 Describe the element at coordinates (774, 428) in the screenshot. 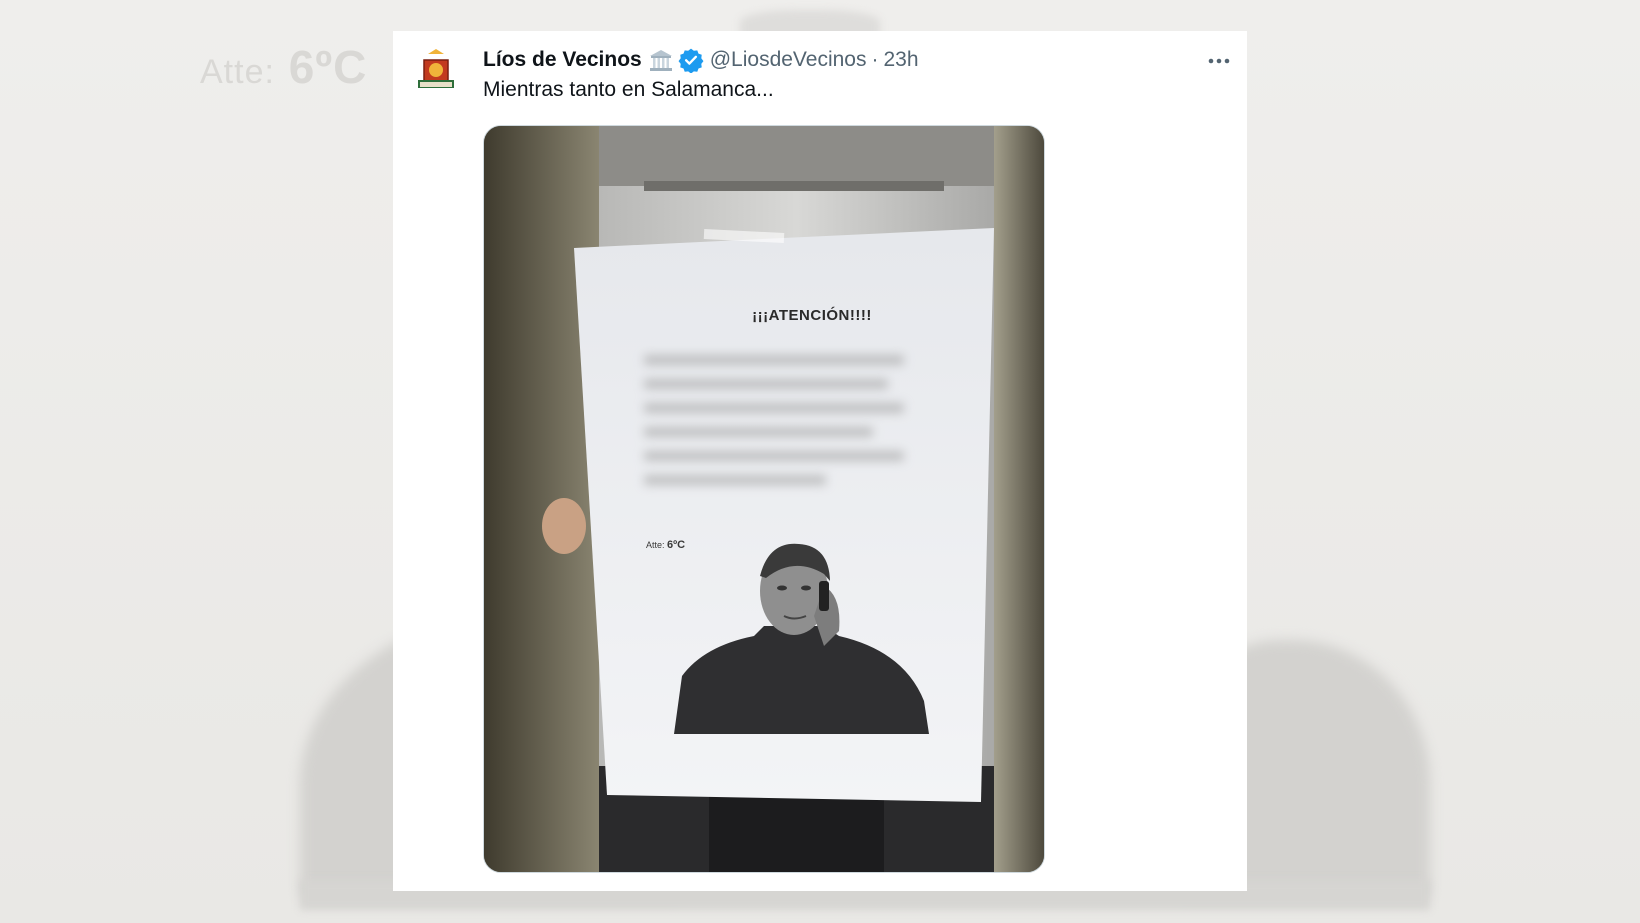

I see `blurred-text` at that location.